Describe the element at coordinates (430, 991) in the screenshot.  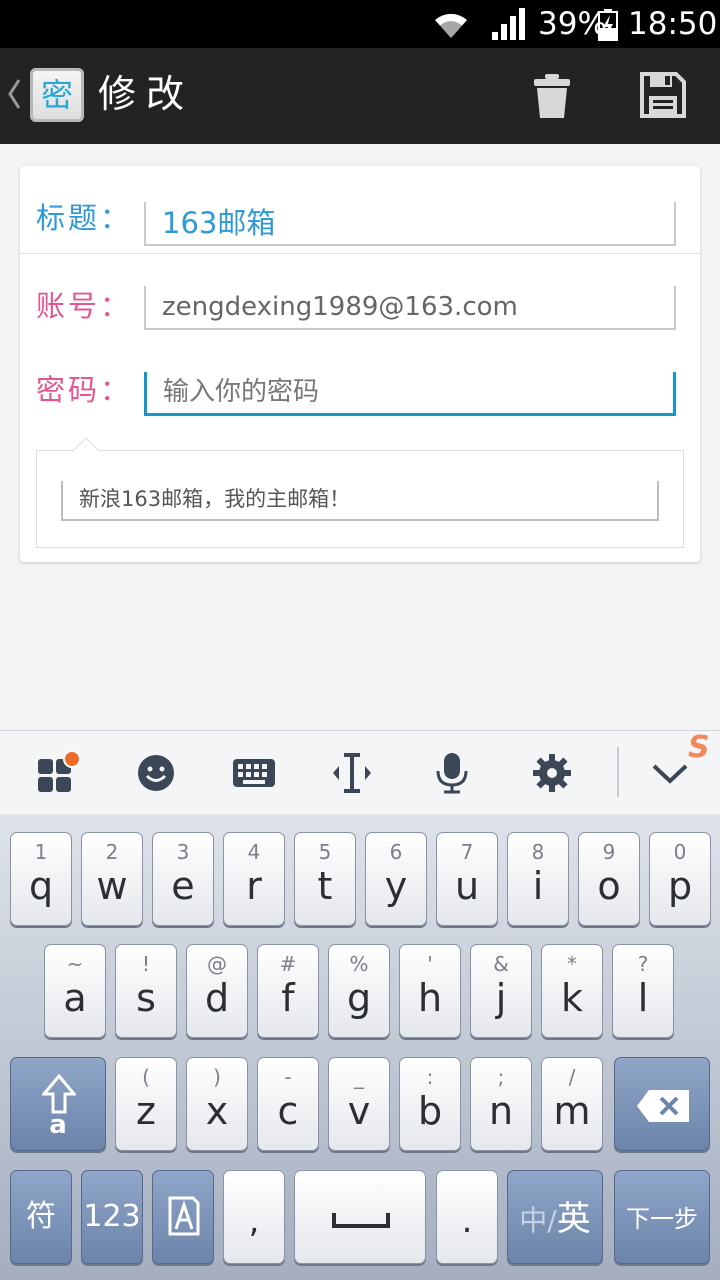
I see `key-h: ' h` at that location.